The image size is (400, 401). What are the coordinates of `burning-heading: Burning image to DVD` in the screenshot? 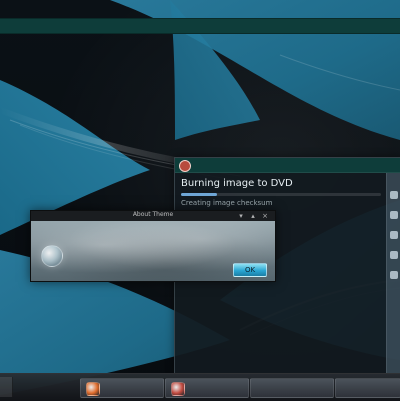 It's located at (237, 183).